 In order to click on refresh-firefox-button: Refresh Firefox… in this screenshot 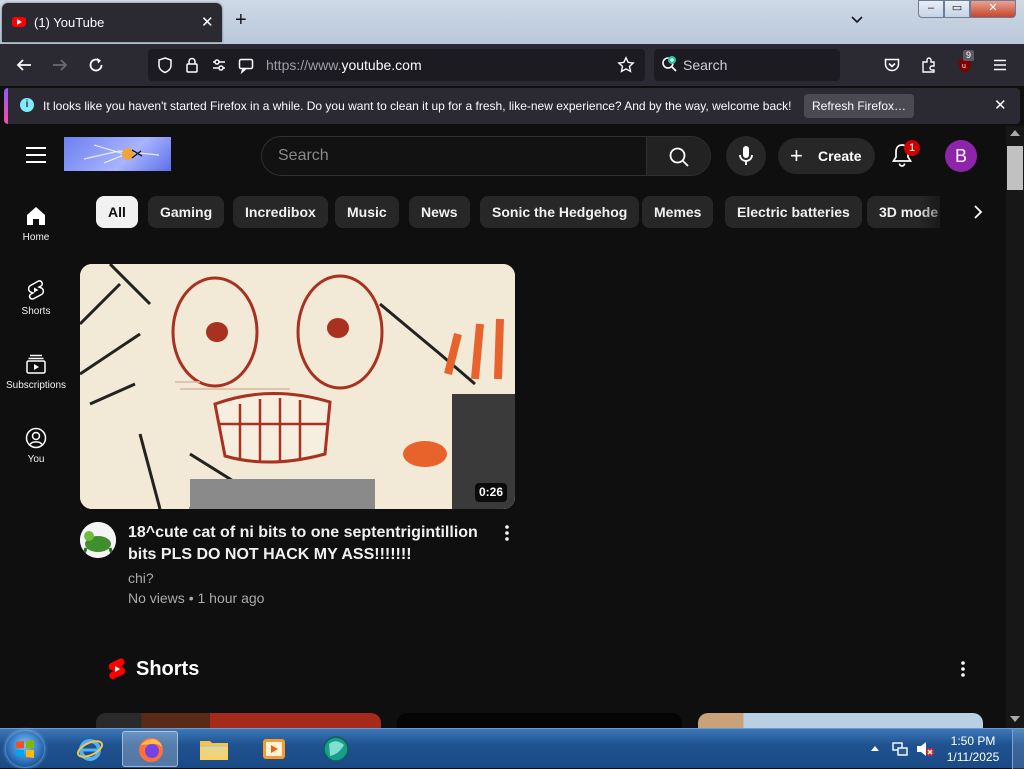, I will do `click(859, 106)`.